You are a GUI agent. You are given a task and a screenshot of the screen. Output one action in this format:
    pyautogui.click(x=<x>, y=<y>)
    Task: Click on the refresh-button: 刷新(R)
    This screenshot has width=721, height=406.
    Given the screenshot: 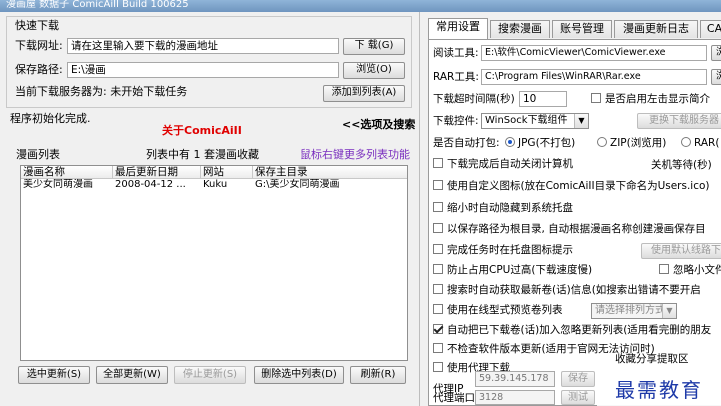 What is the action you would take?
    pyautogui.click(x=378, y=375)
    